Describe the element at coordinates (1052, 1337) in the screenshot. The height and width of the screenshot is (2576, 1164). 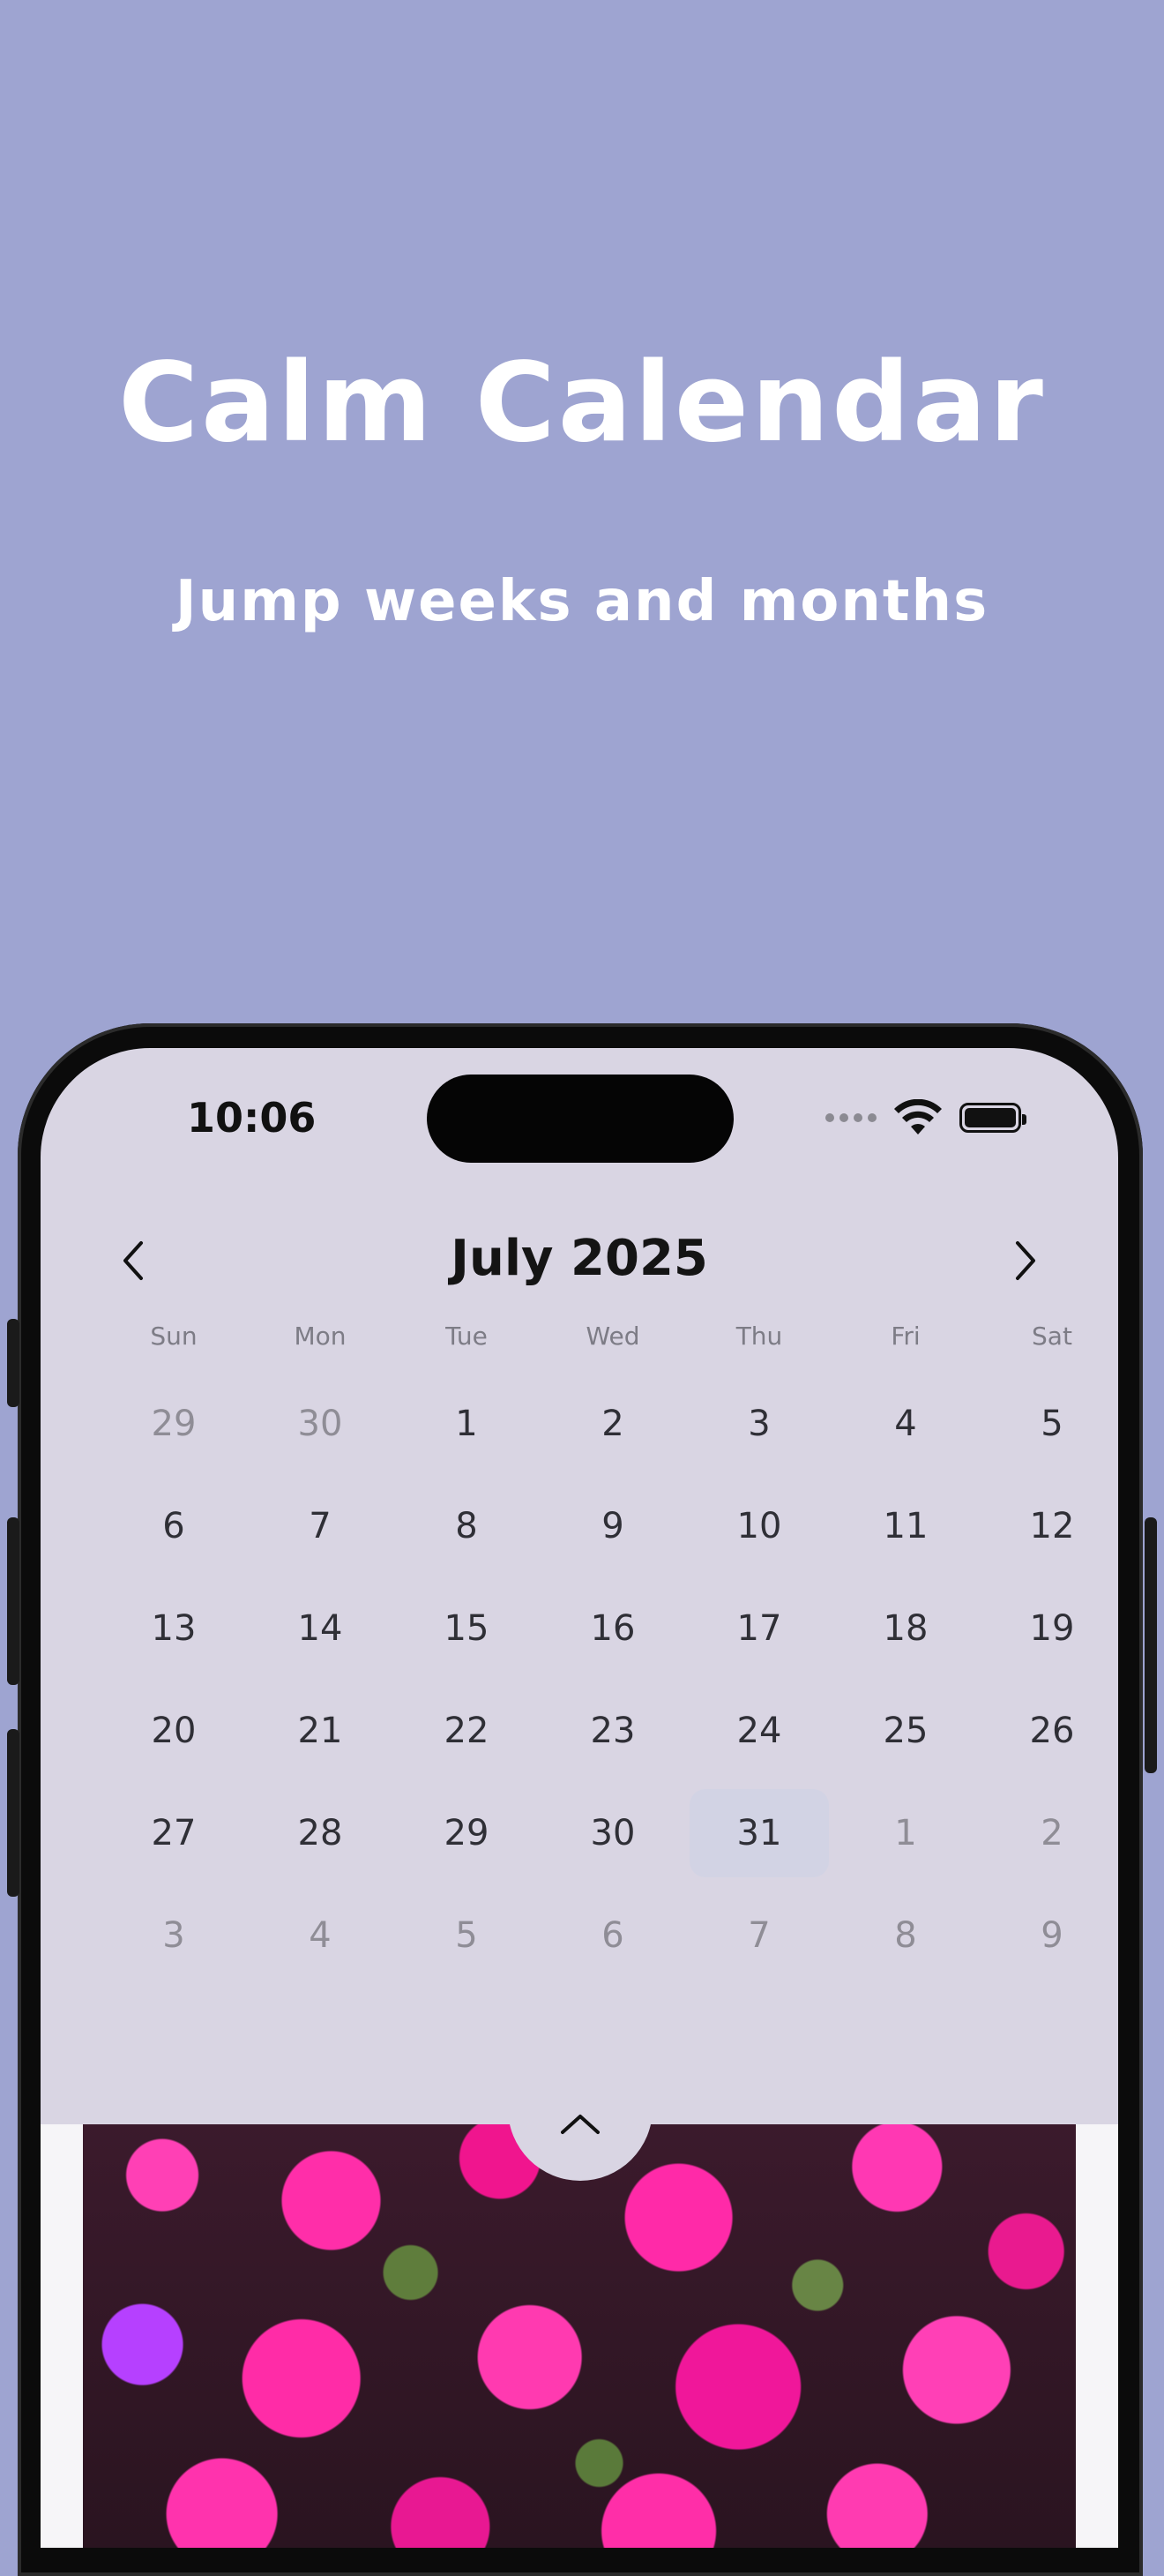
I see `weekday-label: Sat` at that location.